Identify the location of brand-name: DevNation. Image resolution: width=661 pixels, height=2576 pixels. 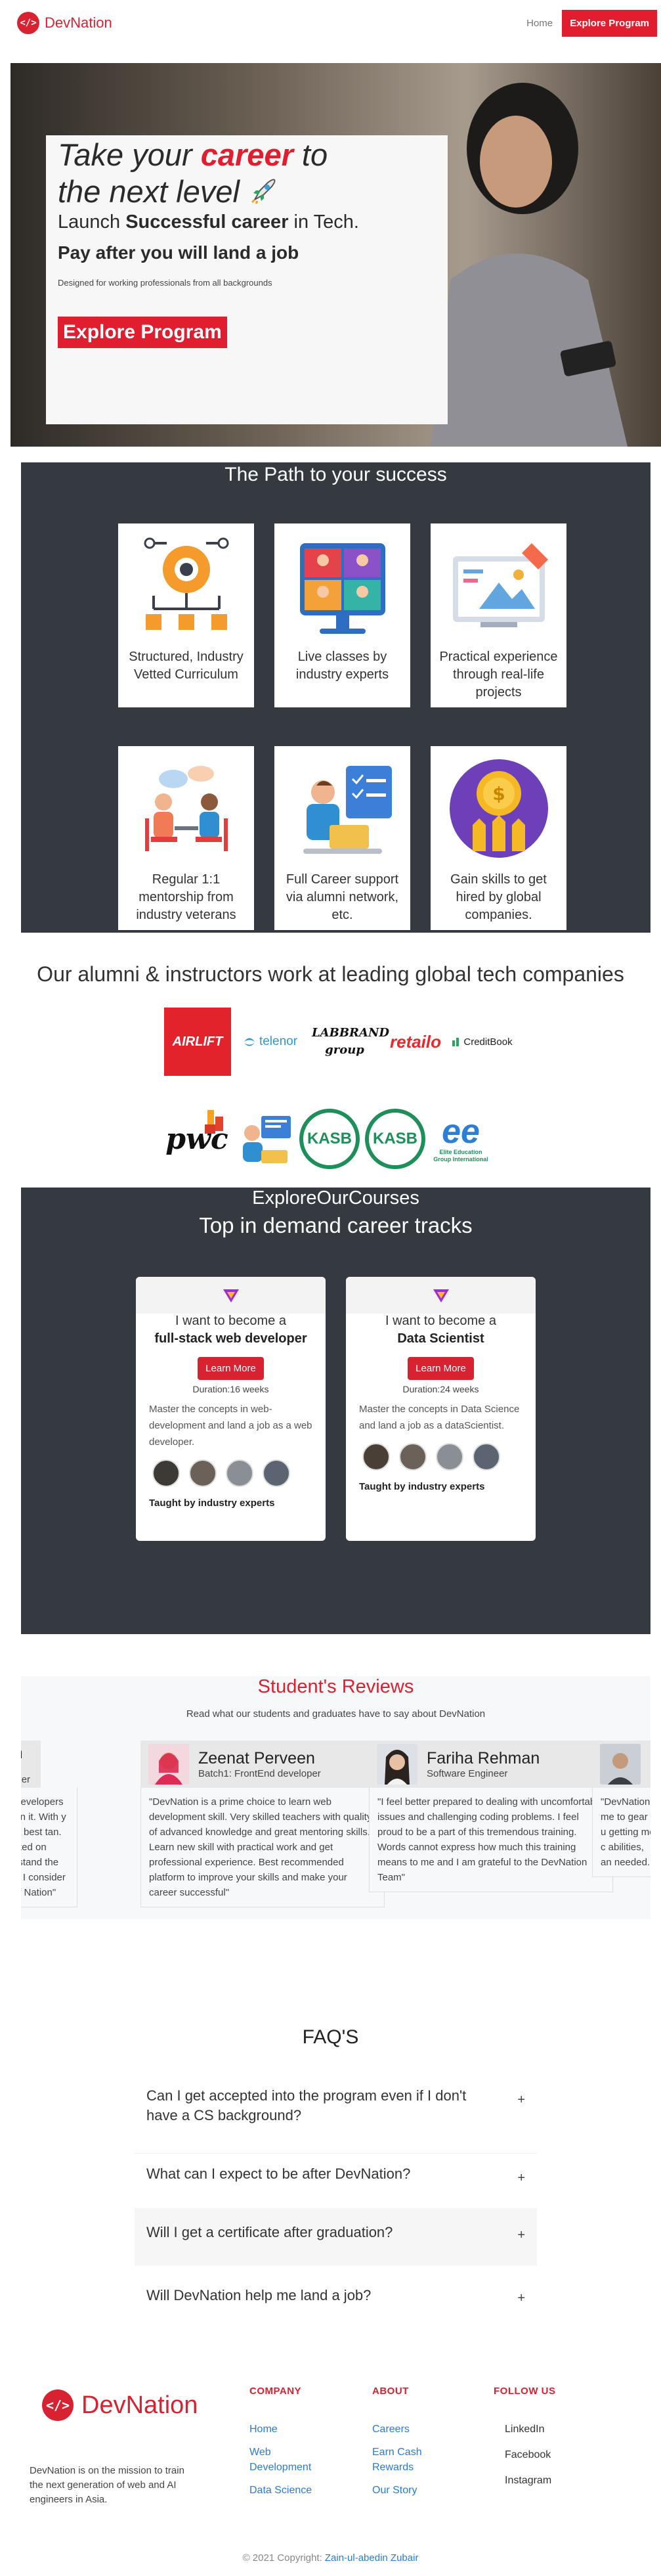
(78, 22).